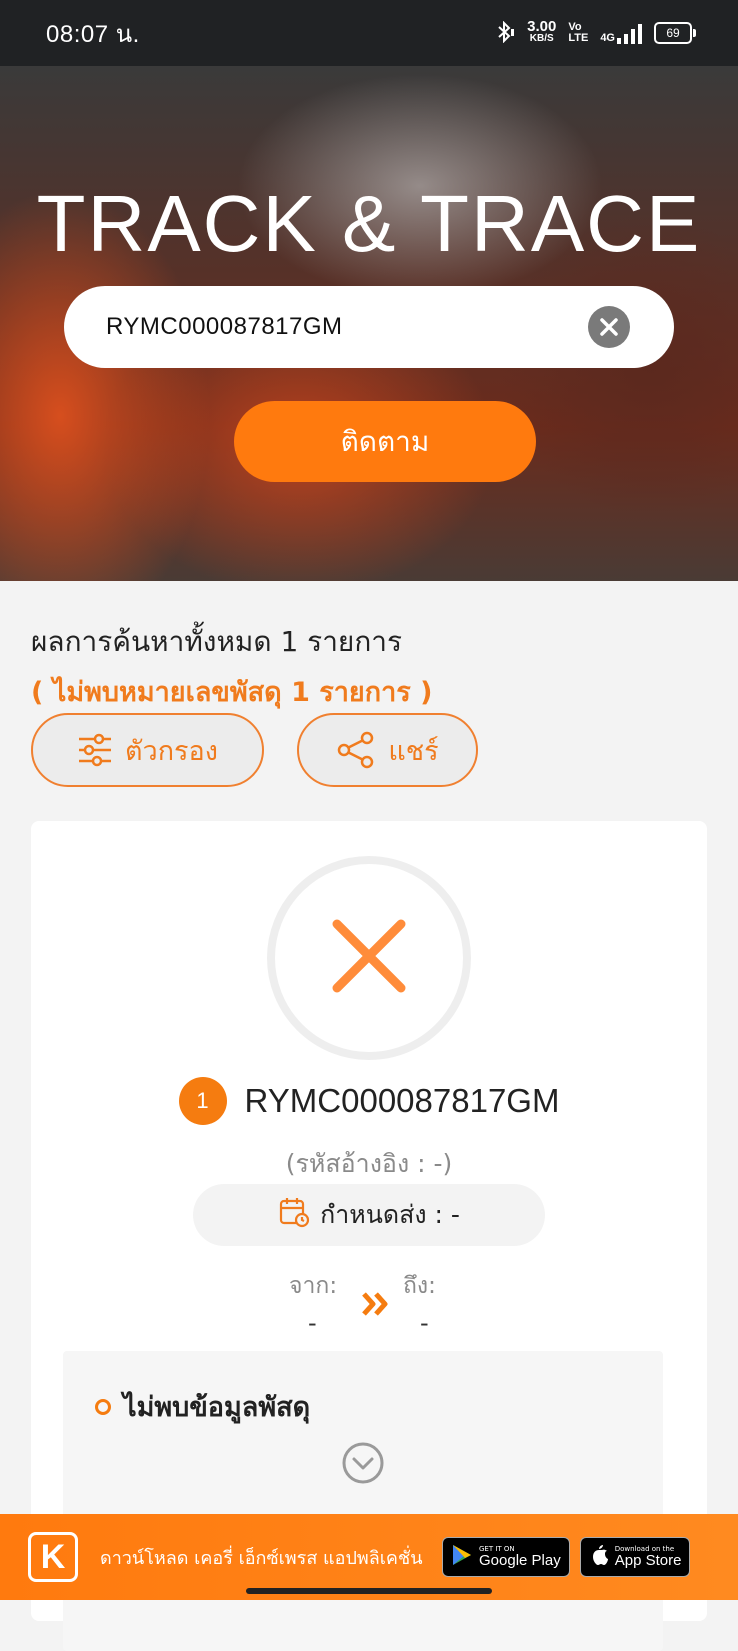  Describe the element at coordinates (675, 33) in the screenshot. I see `battery-icon: 69` at that location.